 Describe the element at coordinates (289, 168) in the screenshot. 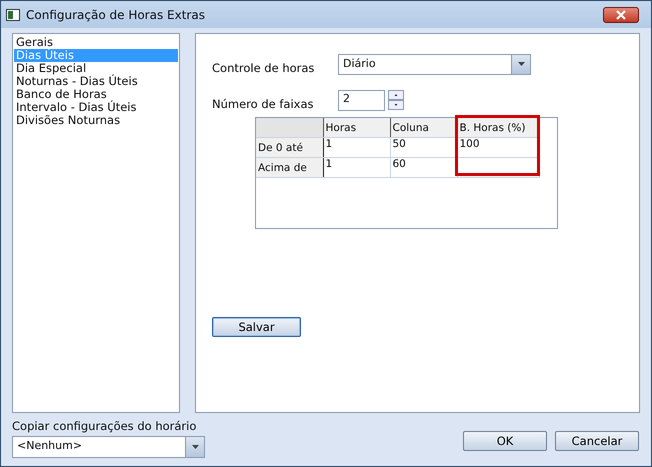

I see `row-header: Acima de` at that location.